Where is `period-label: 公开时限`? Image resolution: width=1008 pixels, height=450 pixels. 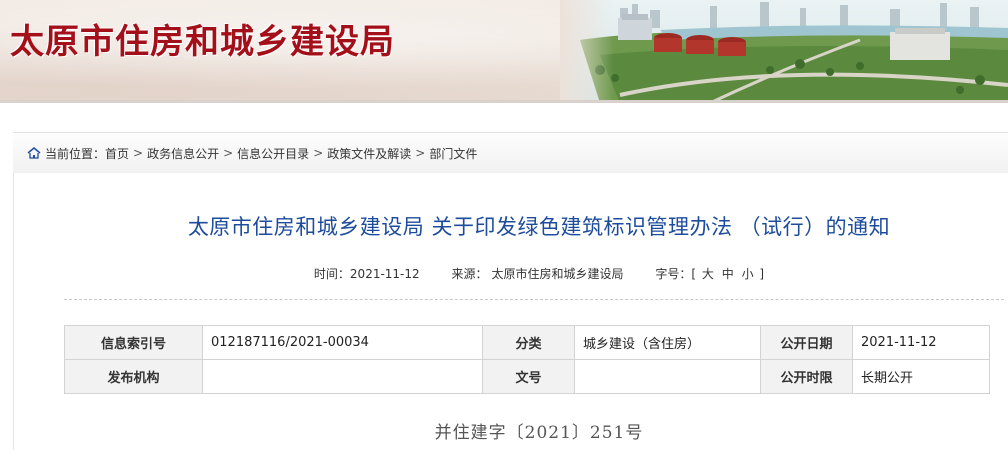
period-label: 公开时限 is located at coordinates (806, 376).